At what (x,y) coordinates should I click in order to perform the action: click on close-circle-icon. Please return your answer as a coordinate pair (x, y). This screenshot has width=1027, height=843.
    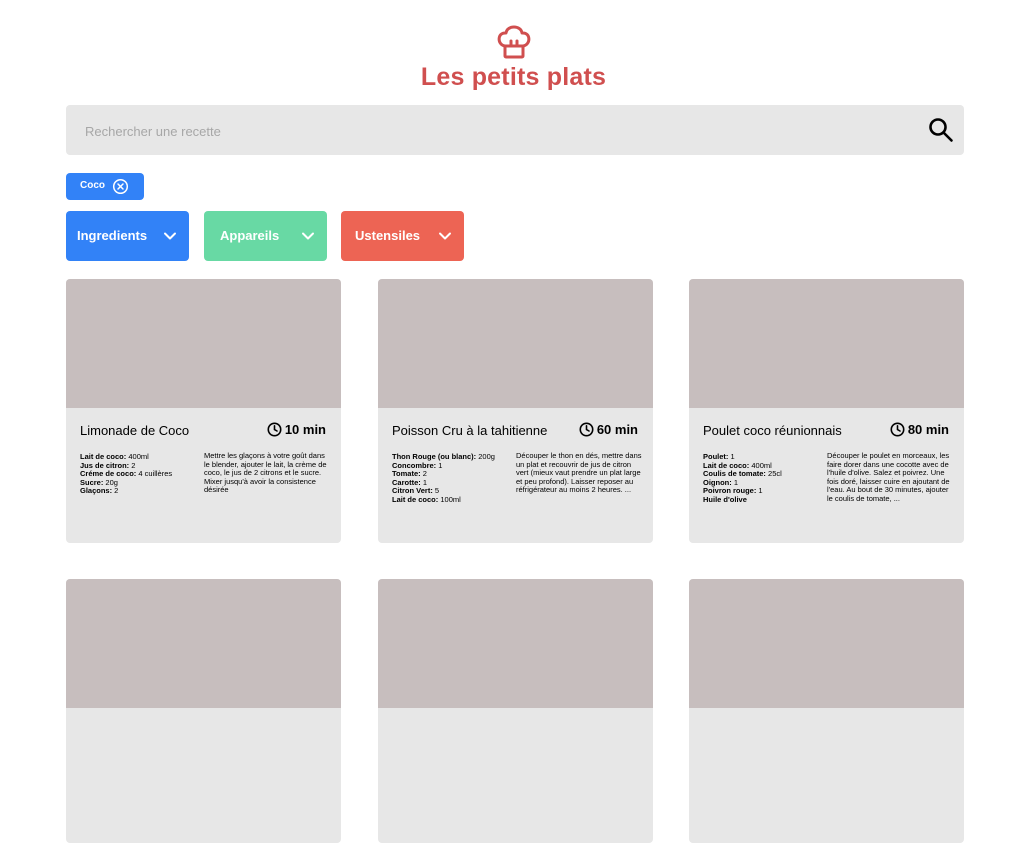
    Looking at the image, I should click on (120, 186).